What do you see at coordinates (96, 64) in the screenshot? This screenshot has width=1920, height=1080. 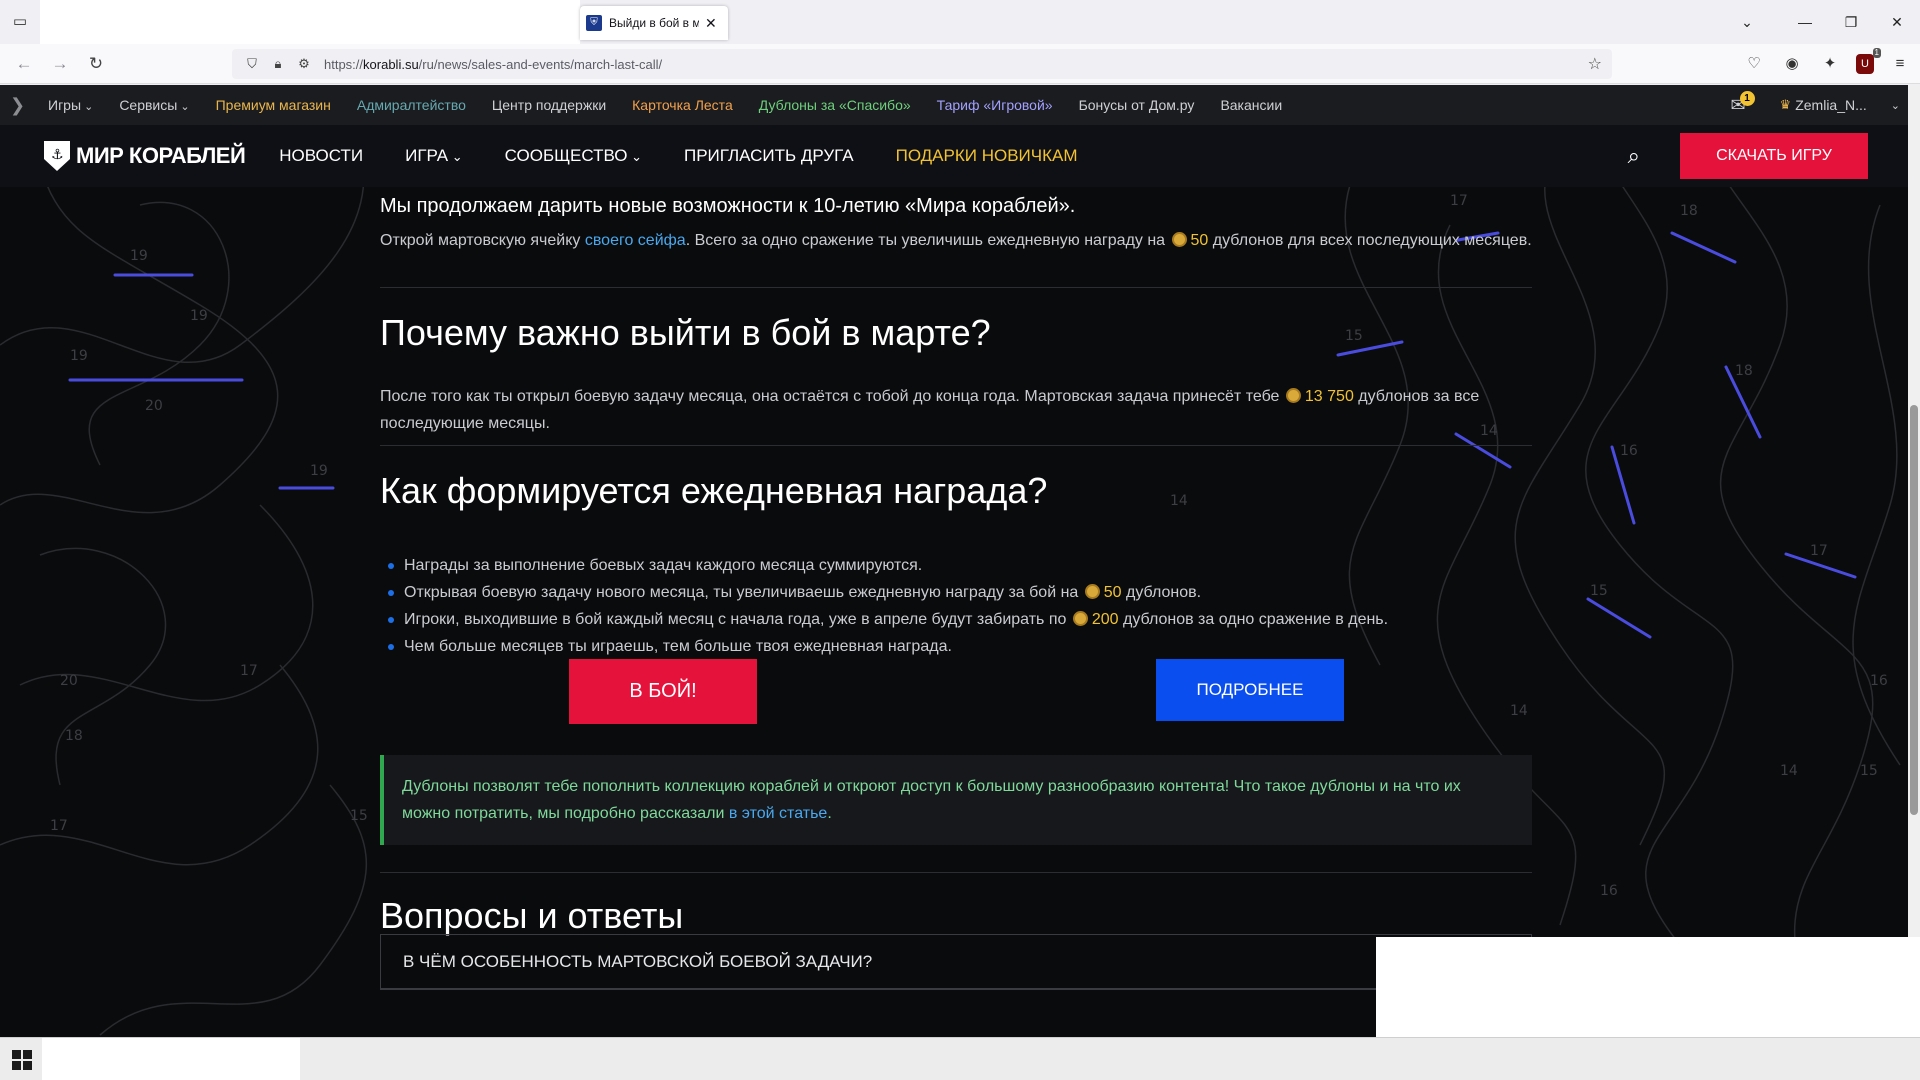 I see `reload-icon: ↻` at bounding box center [96, 64].